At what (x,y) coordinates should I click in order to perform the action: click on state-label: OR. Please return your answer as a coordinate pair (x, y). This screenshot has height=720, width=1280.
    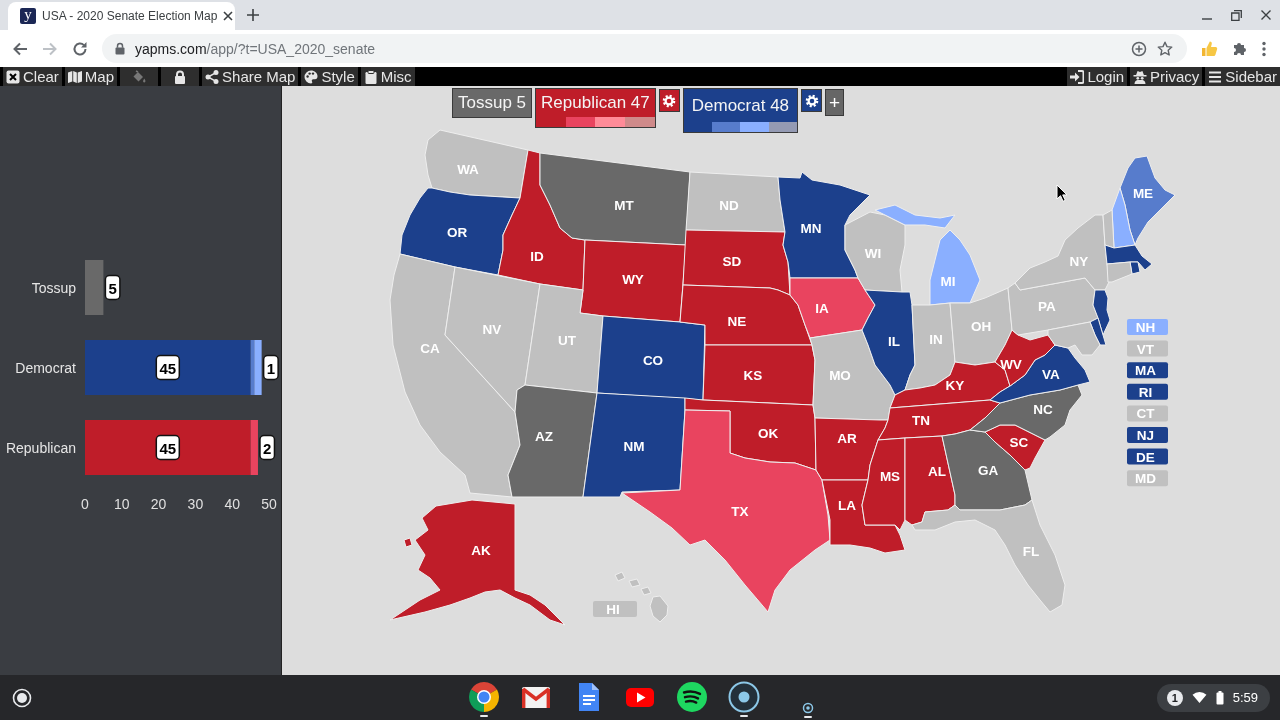
    Looking at the image, I should click on (457, 232).